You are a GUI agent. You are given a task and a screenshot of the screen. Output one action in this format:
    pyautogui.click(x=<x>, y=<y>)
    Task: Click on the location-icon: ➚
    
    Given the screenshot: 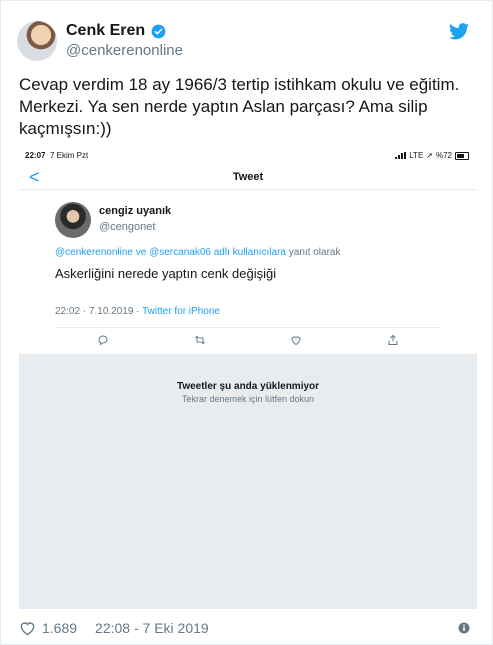 What is the action you would take?
    pyautogui.click(x=429, y=155)
    